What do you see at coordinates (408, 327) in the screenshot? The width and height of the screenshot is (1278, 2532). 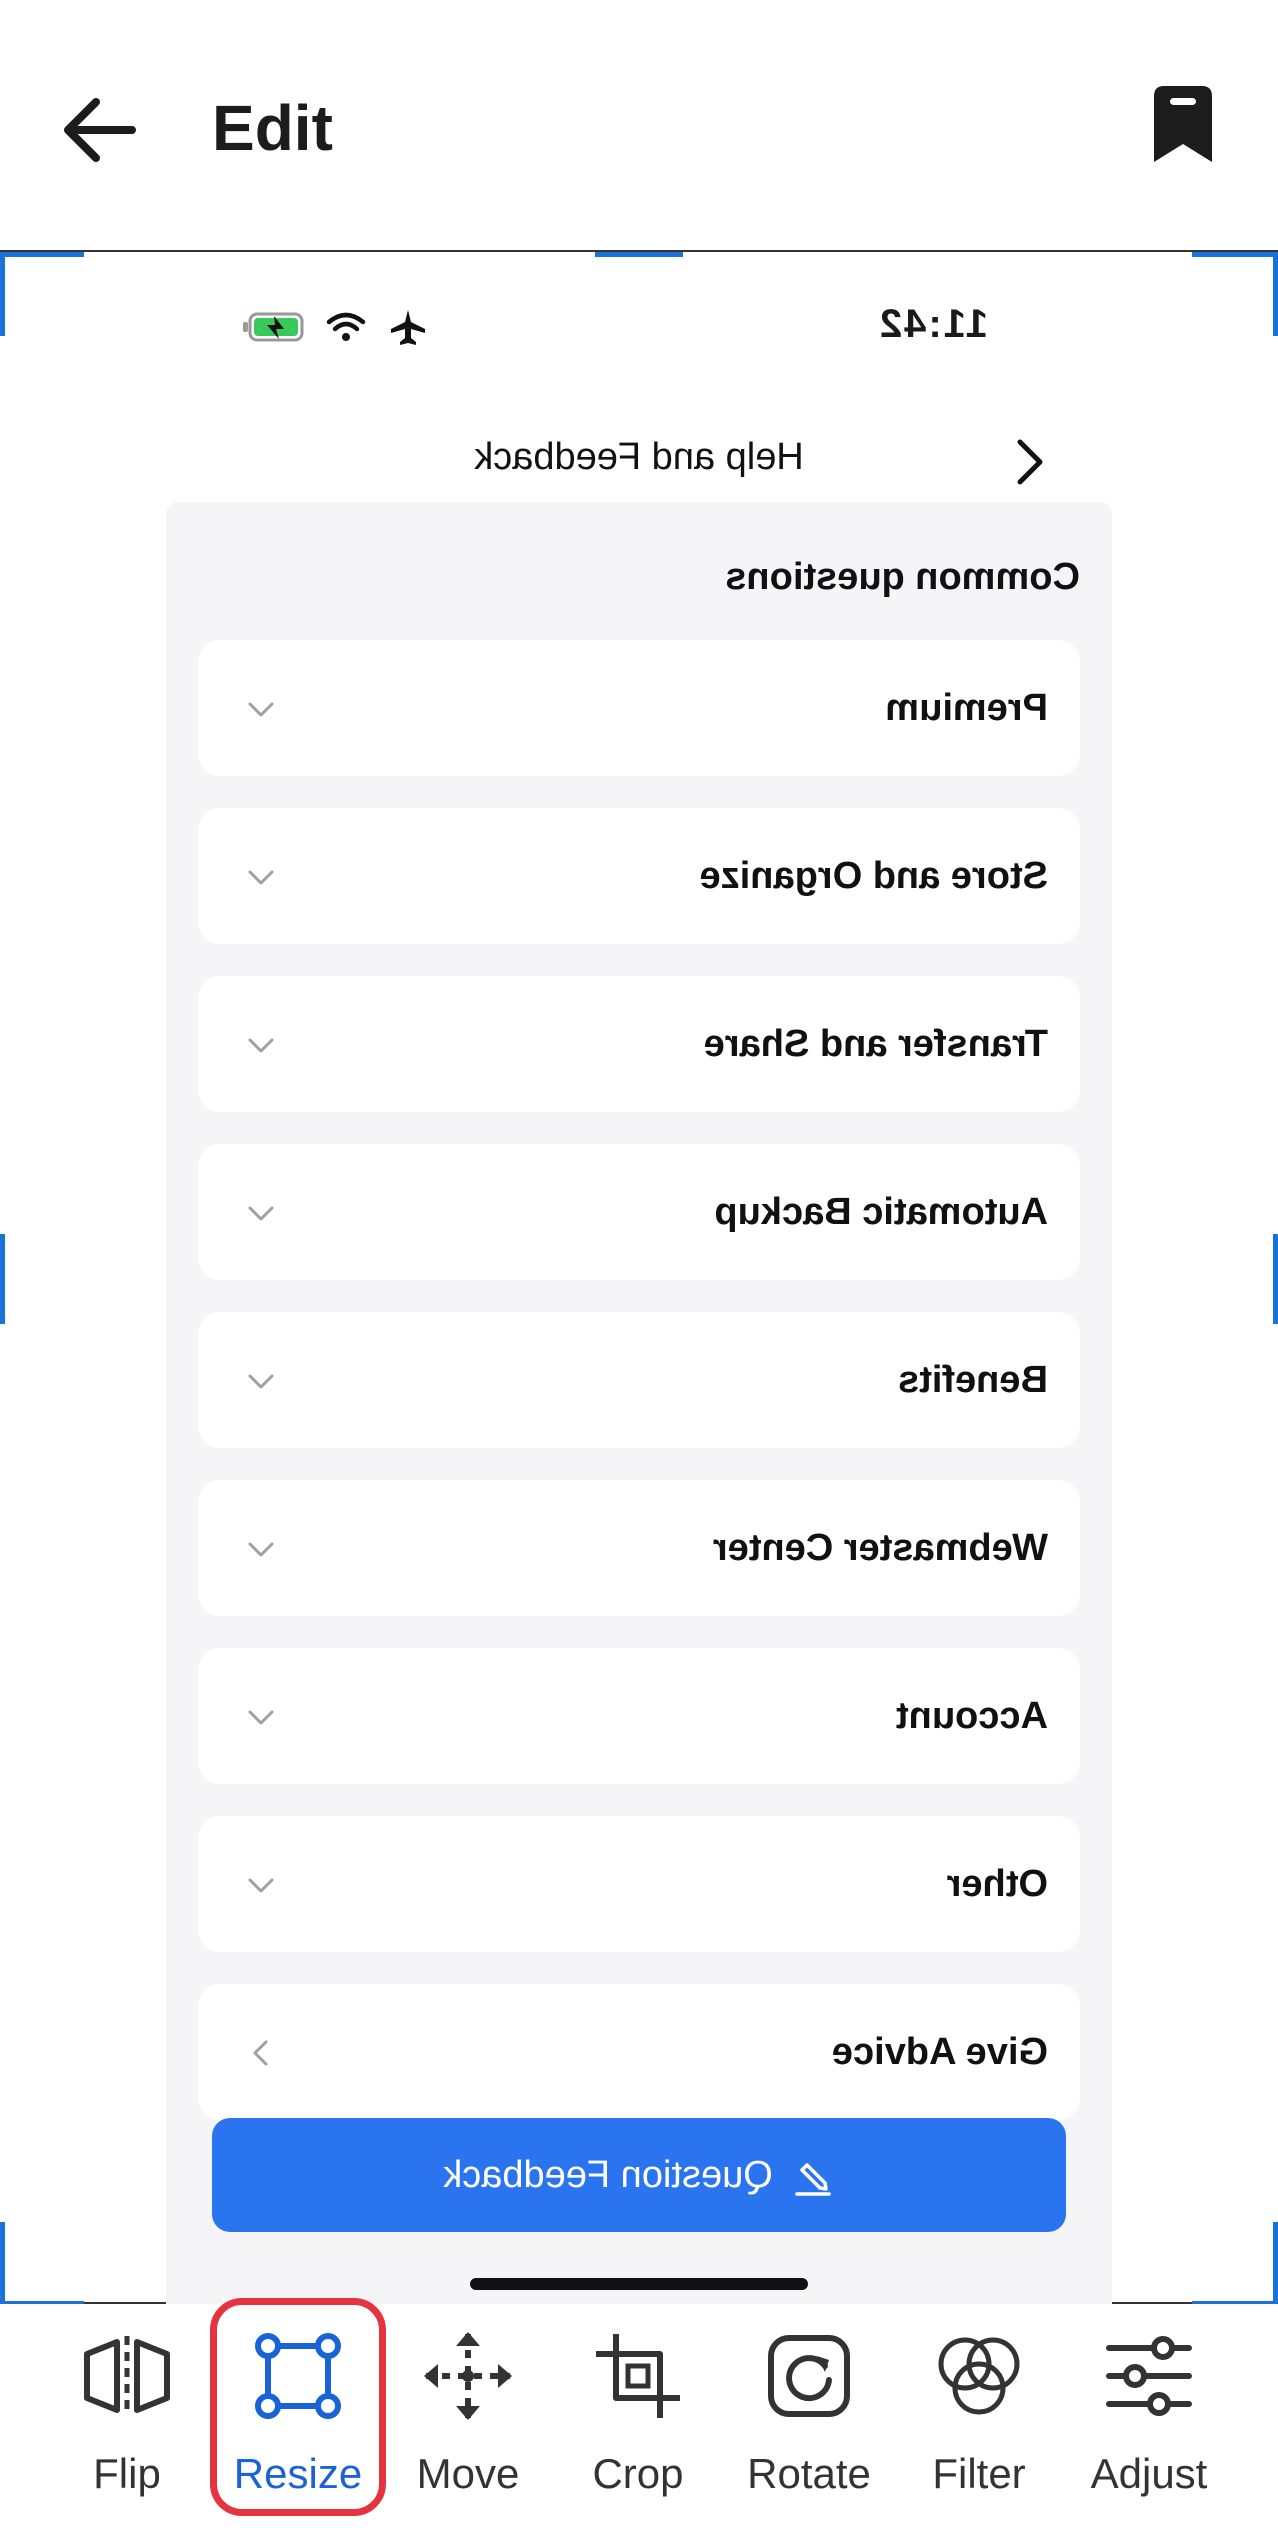 I see `airplane-icon` at bounding box center [408, 327].